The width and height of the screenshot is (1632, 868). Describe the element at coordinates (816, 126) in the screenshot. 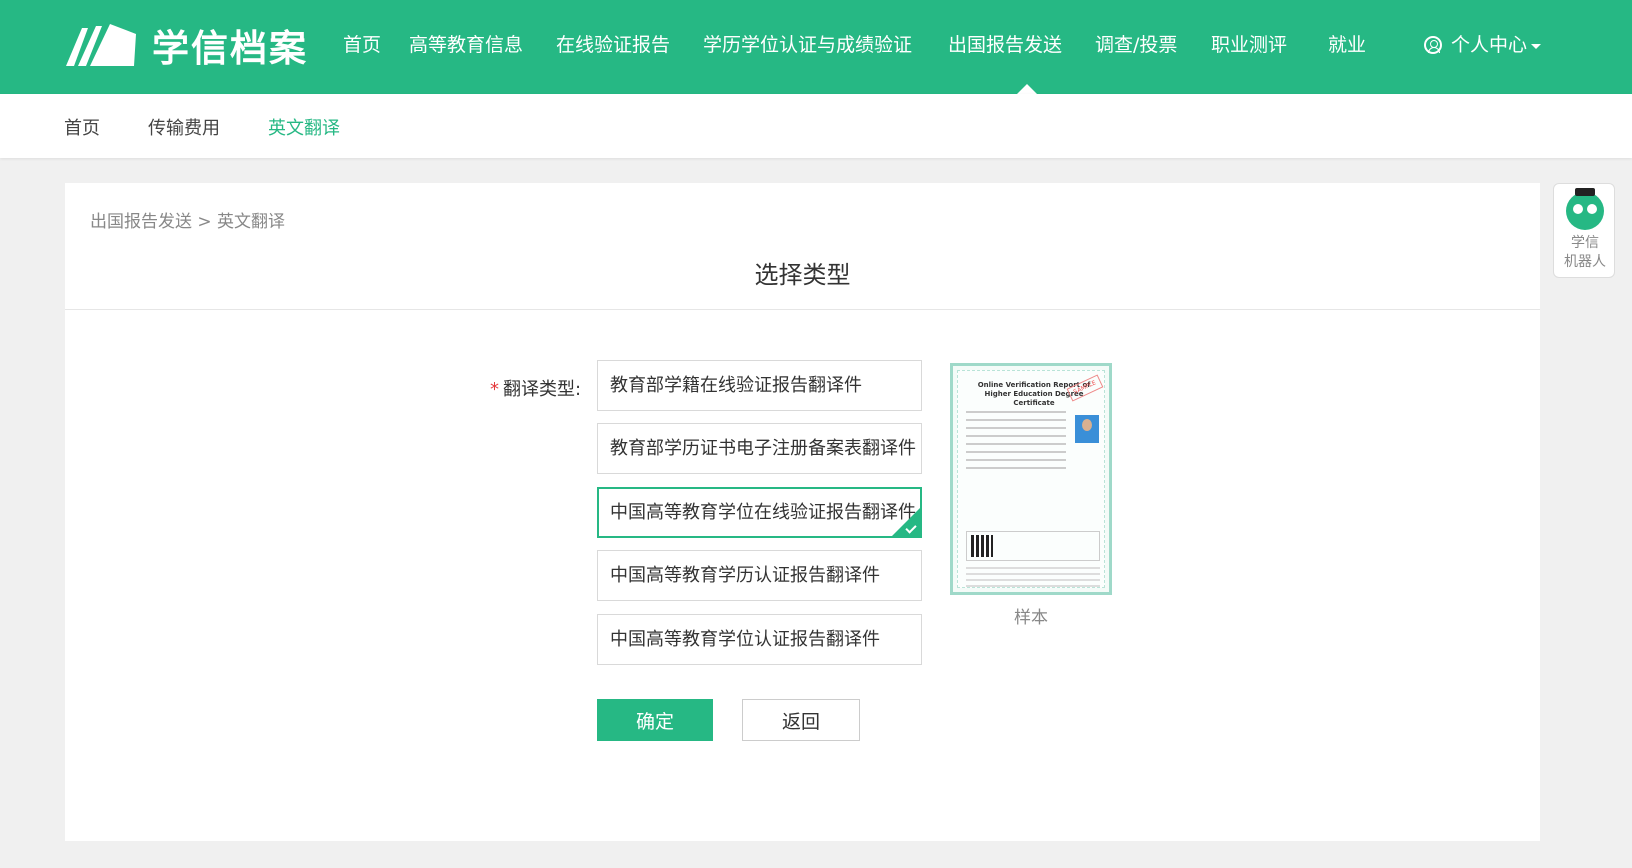

I see `sub-nav: 首页 传输费用 英文翻译` at that location.